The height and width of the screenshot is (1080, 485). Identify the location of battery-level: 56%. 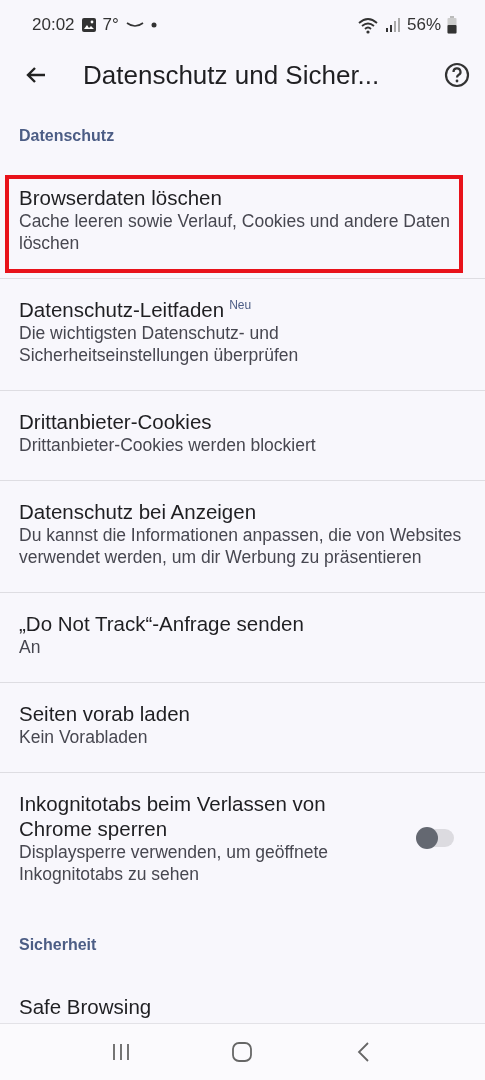
(423, 25).